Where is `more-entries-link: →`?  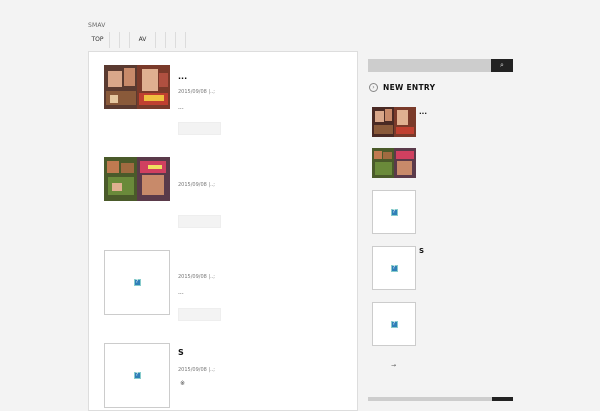 more-entries-link: → is located at coordinates (393, 365).